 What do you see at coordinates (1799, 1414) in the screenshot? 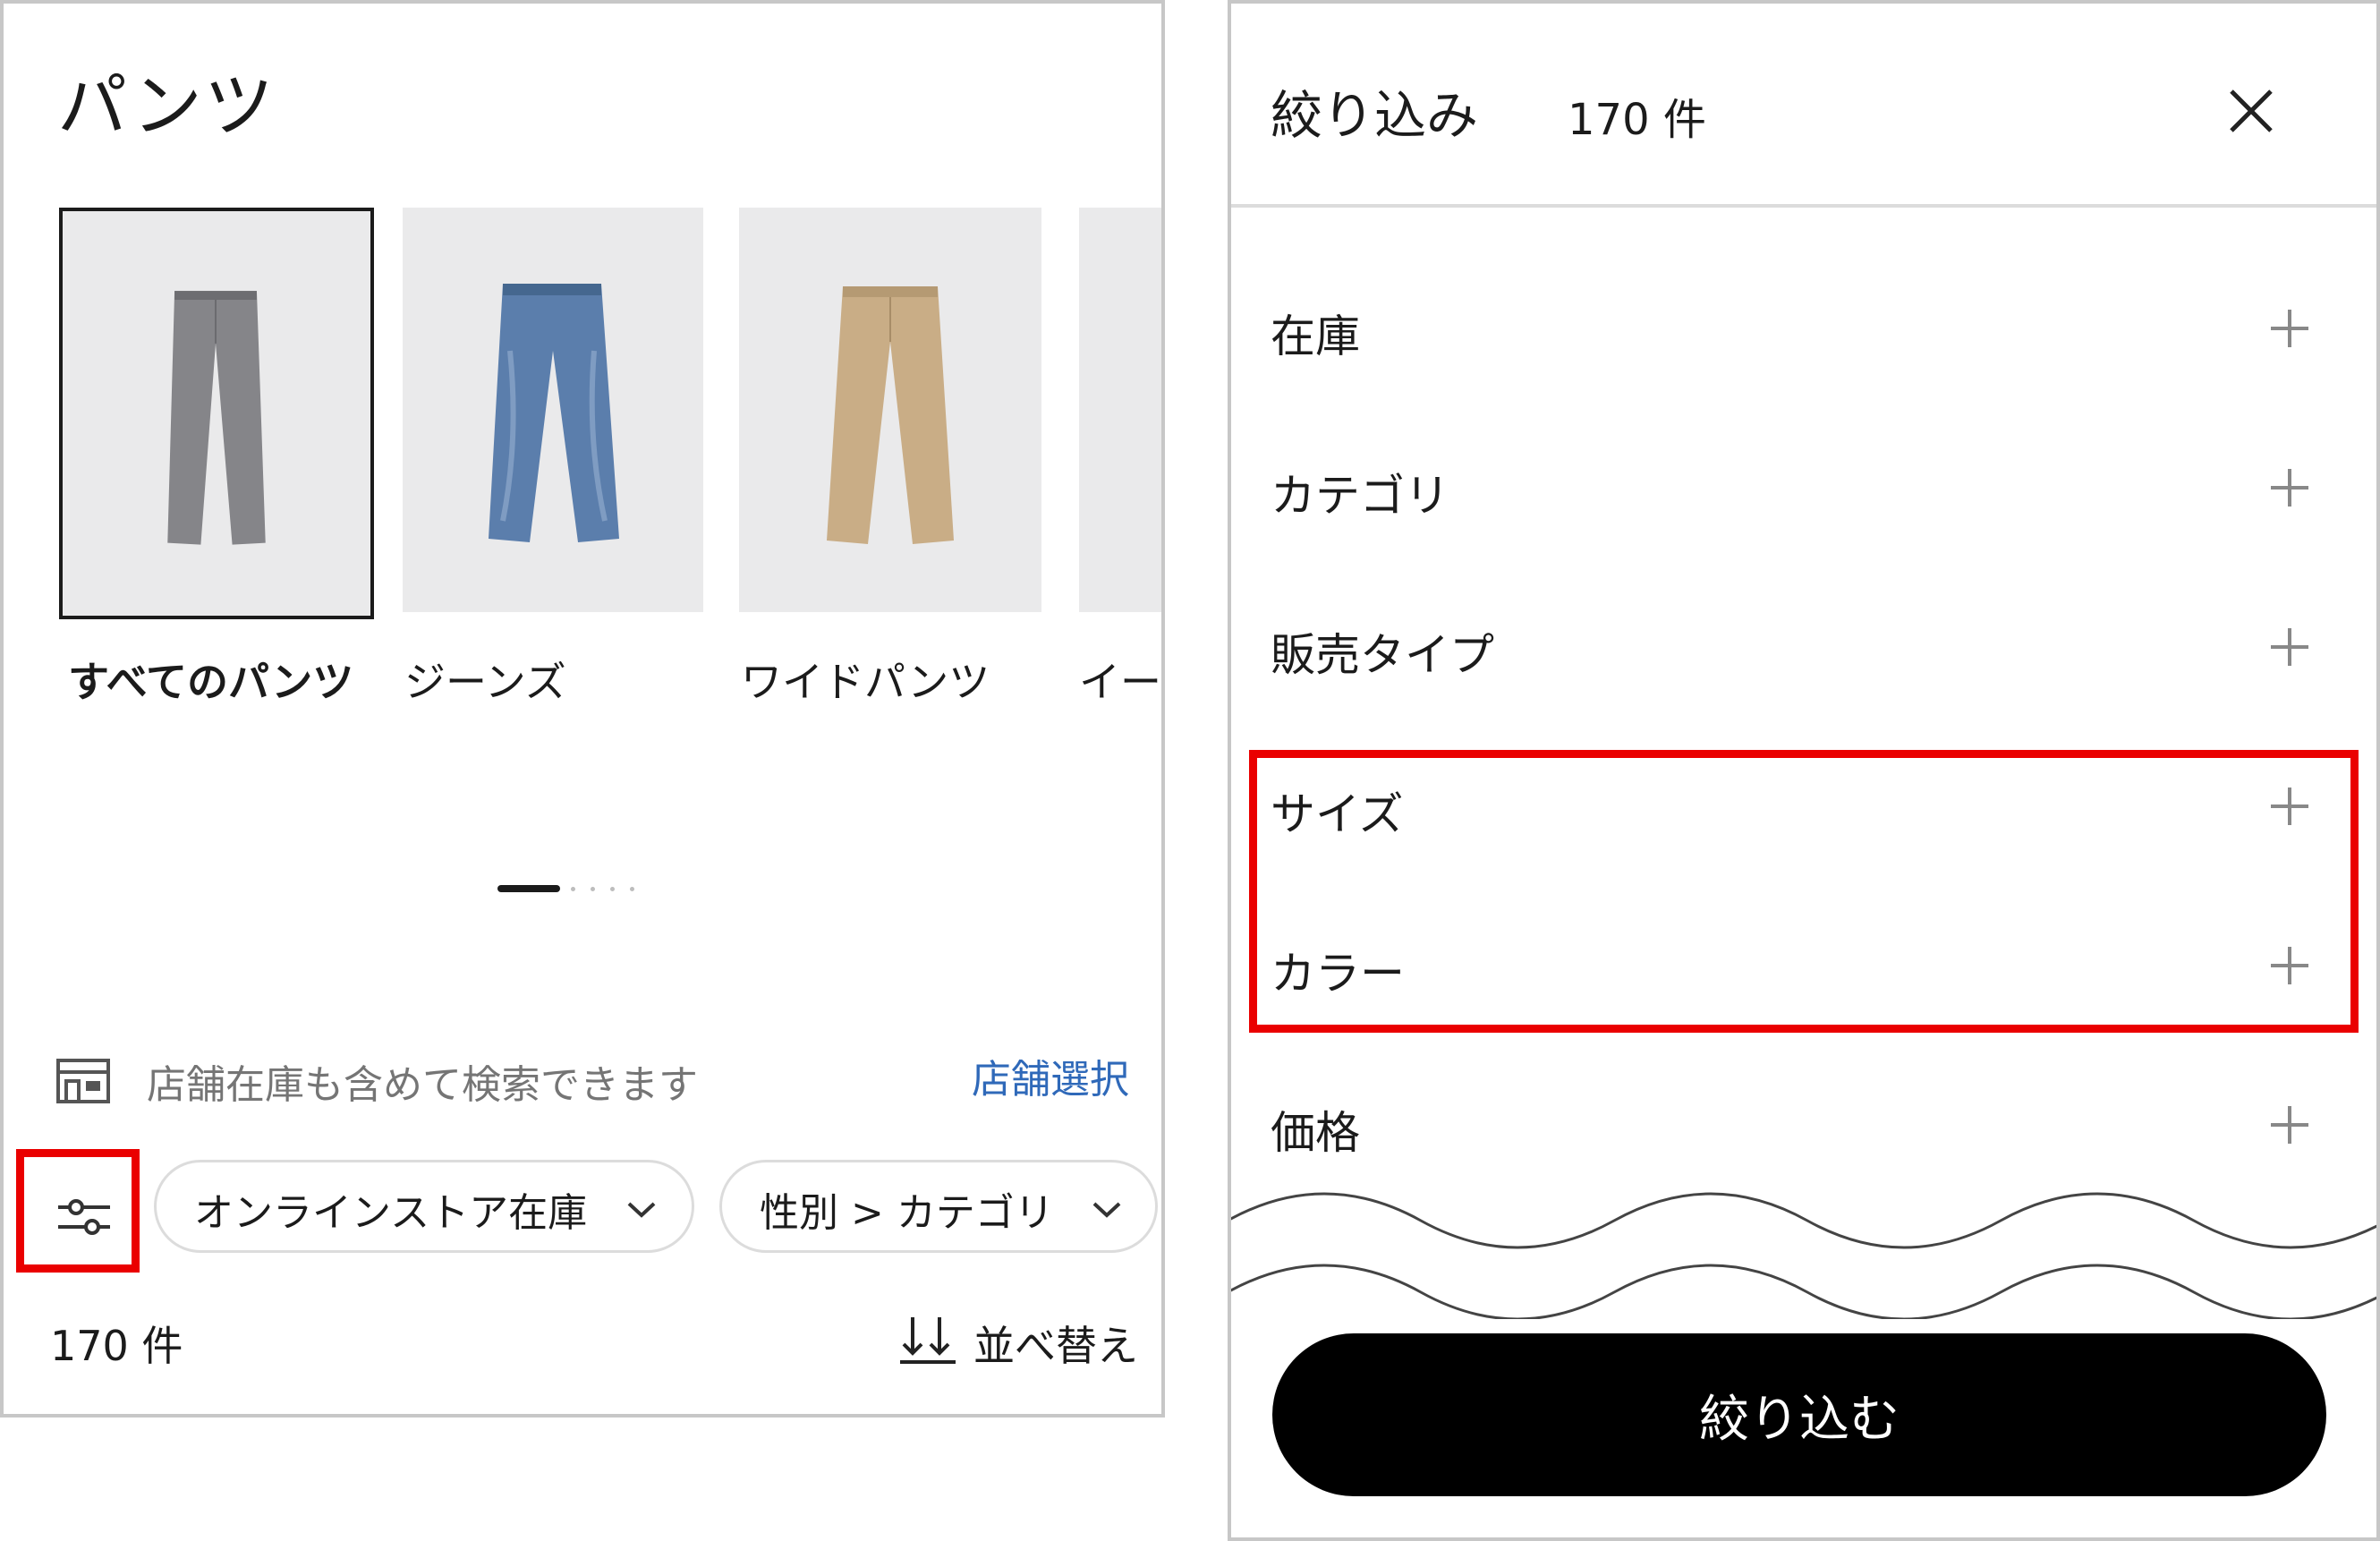
I see `apply-filter-button: 絞り込む` at bounding box center [1799, 1414].